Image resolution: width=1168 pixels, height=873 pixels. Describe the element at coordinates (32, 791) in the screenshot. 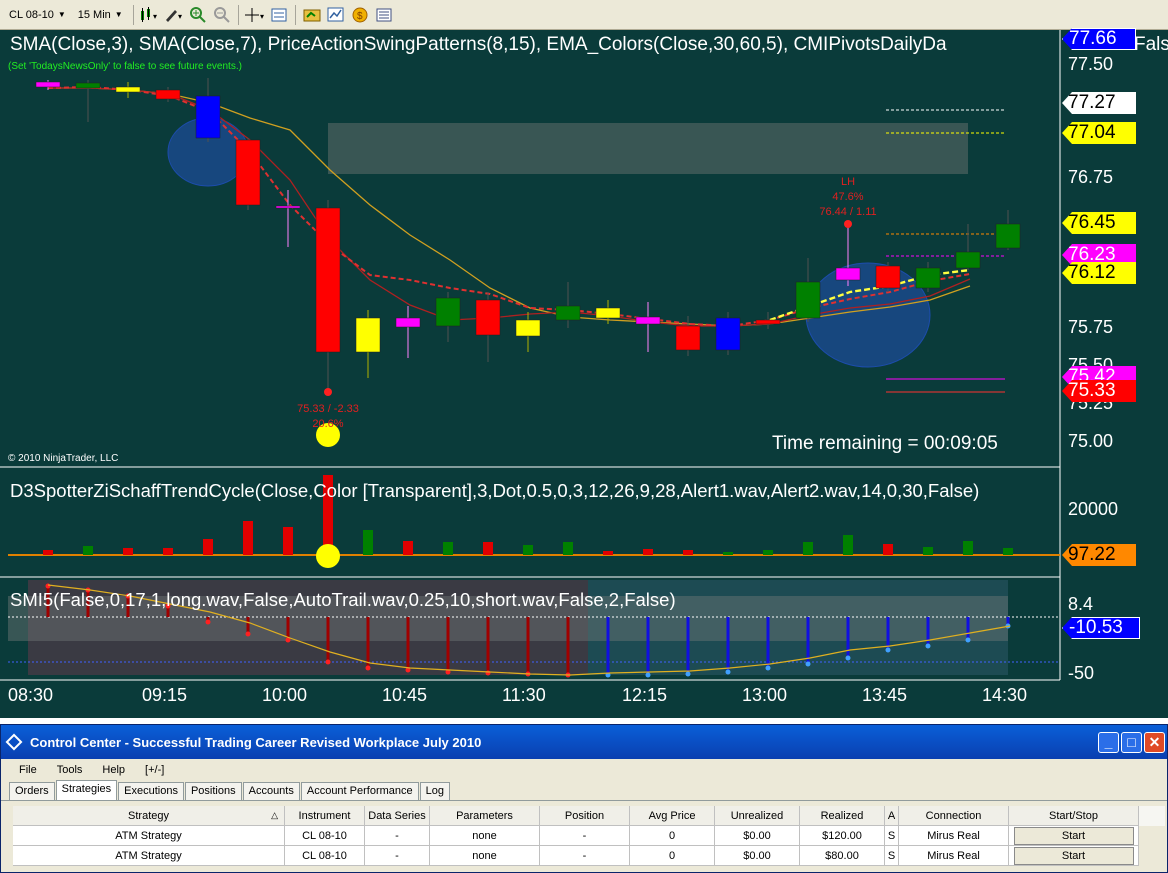

I see `tab-orders: Orders` at that location.